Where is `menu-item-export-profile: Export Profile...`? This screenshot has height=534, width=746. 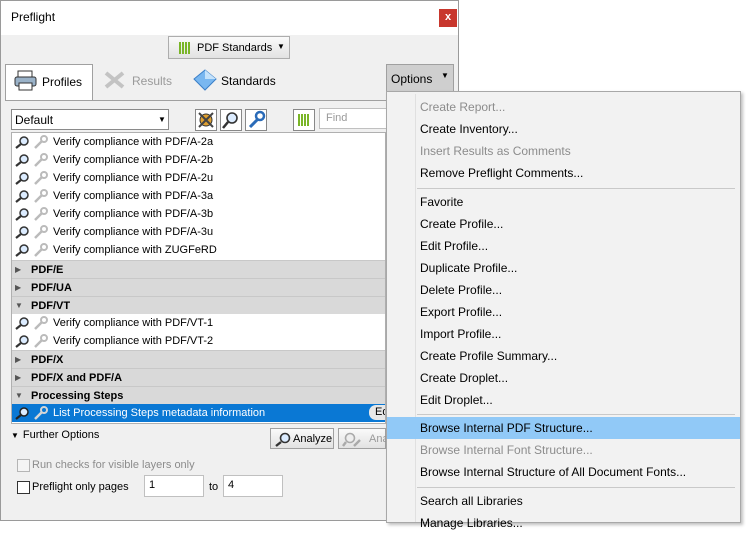
menu-item-export-profile: Export Profile... is located at coordinates (563, 312).